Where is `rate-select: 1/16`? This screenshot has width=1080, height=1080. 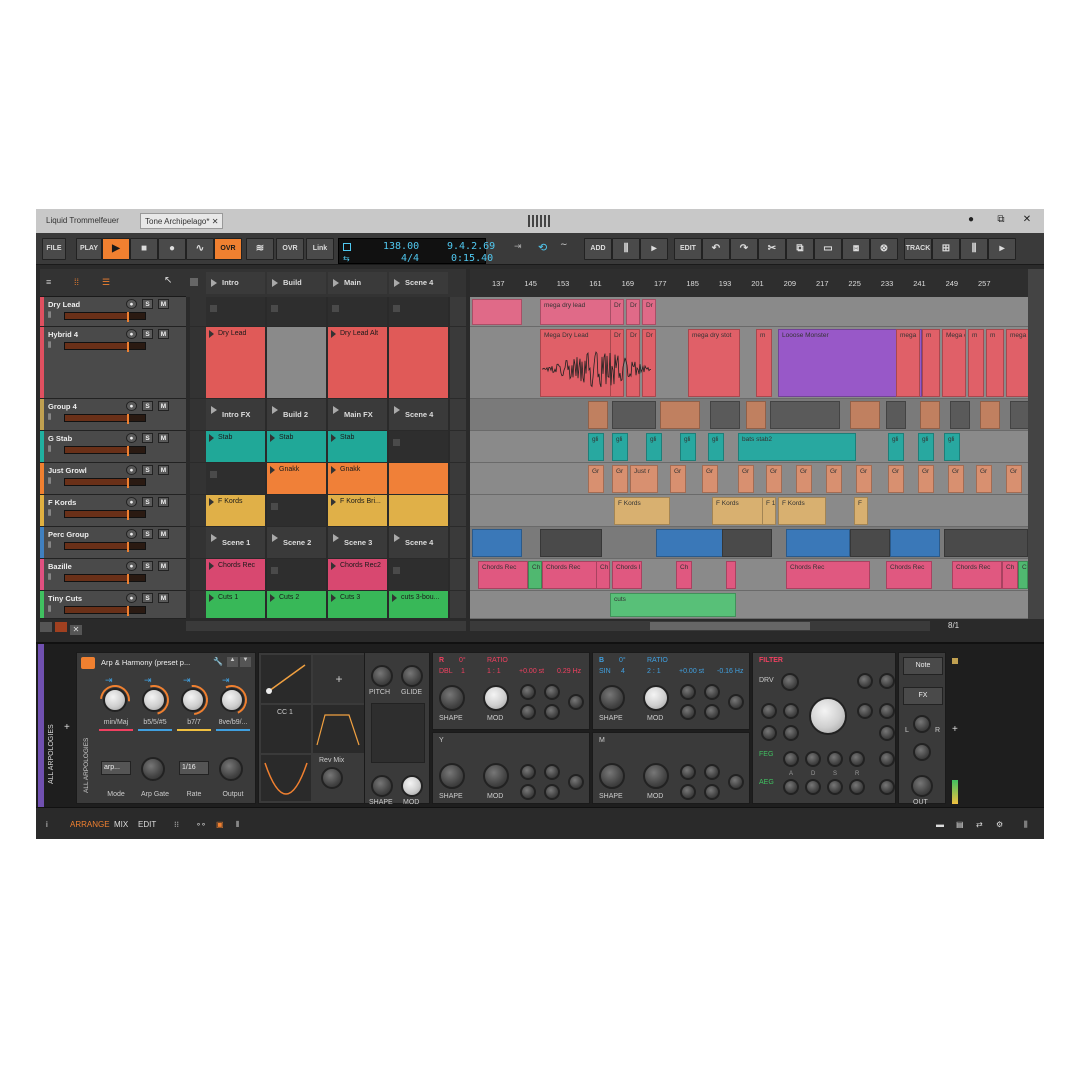 rate-select: 1/16 is located at coordinates (194, 768).